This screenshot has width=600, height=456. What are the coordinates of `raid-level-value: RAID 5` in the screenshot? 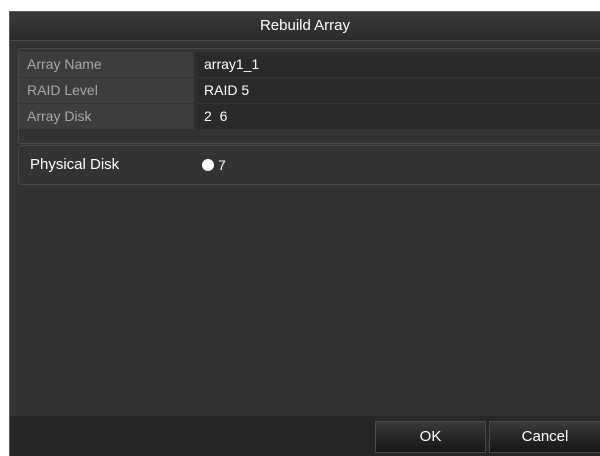 It's located at (398, 90).